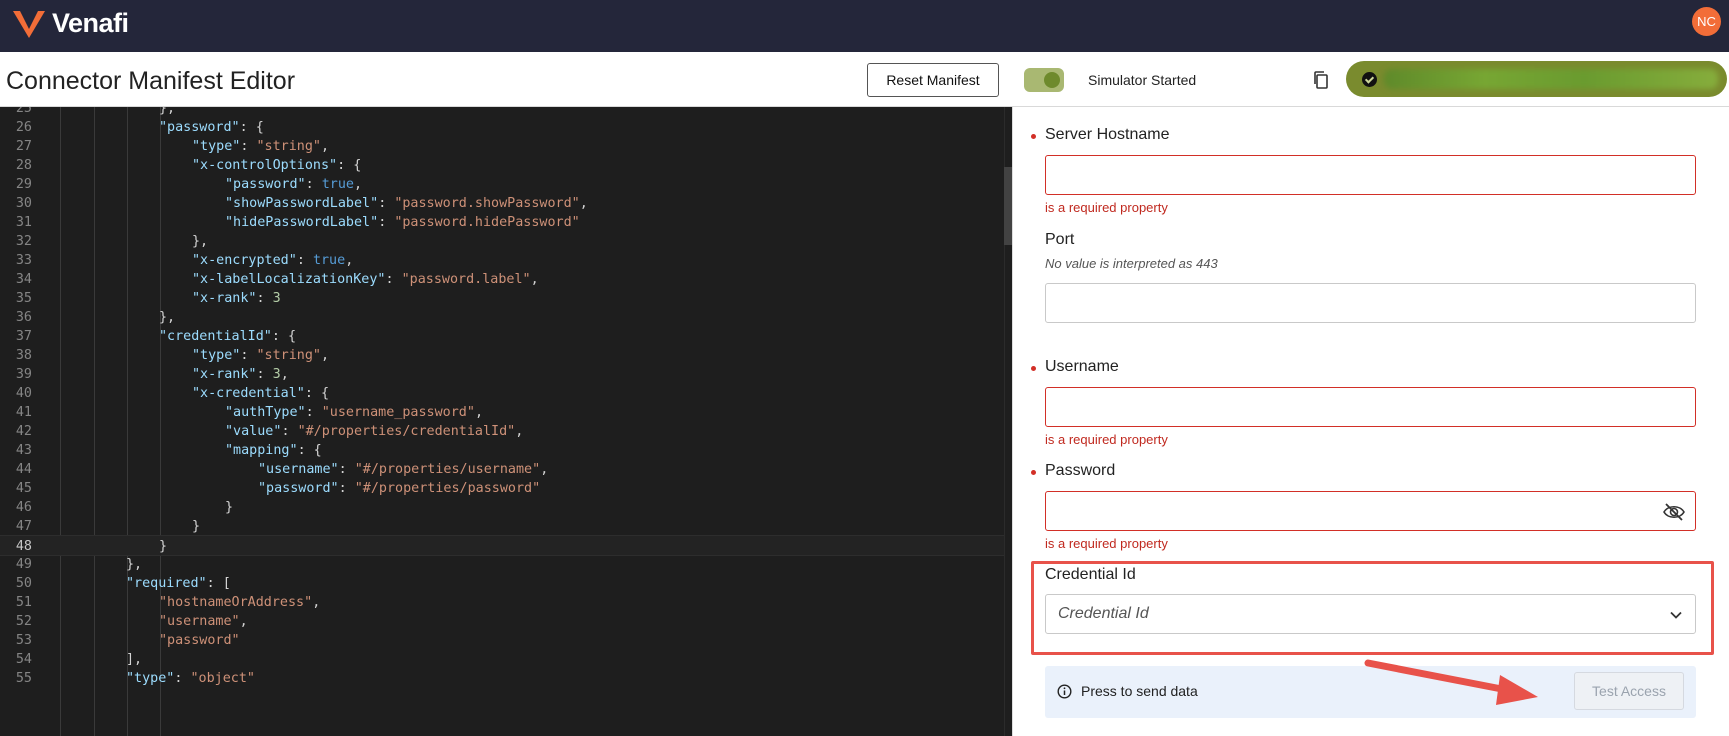  I want to click on copy-icon, so click(1321, 80).